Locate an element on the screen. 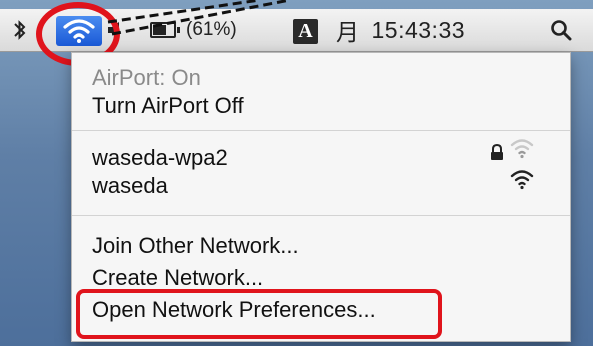 The height and width of the screenshot is (346, 593). network-item-waseda-wpa2: waseda-wpa2 is located at coordinates (160, 158).